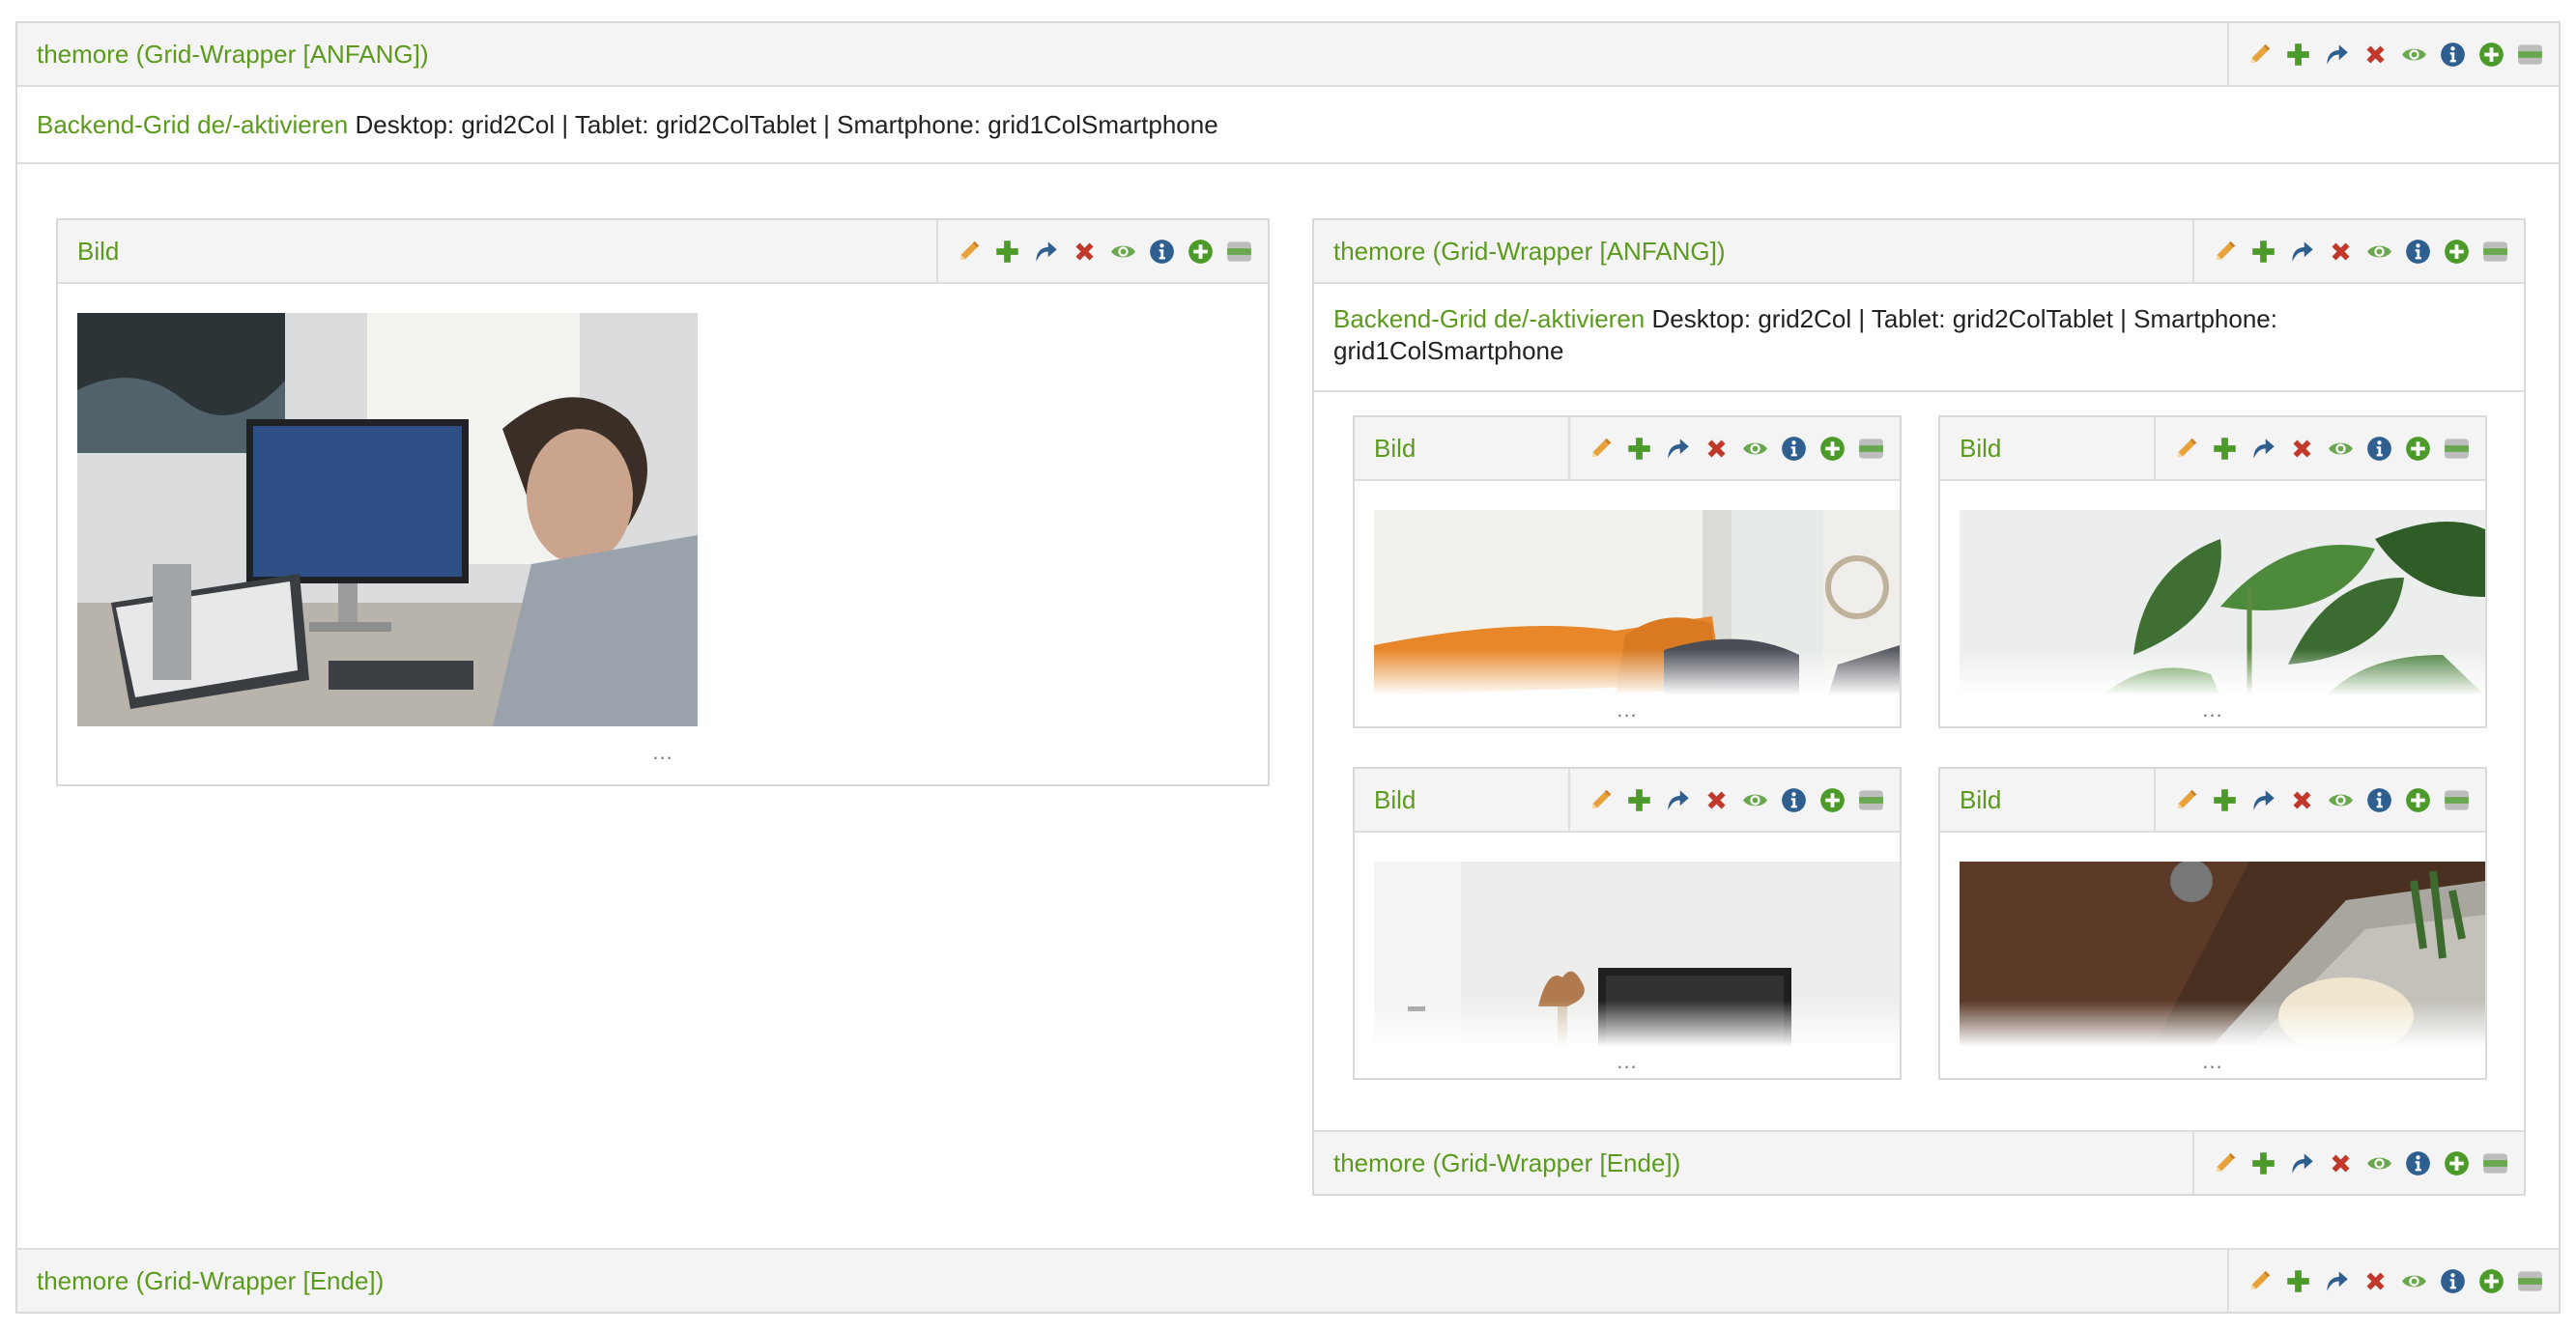  I want to click on inner-wrapper-header: themore (Grid-Wrapper [ANFANG]), so click(1919, 252).